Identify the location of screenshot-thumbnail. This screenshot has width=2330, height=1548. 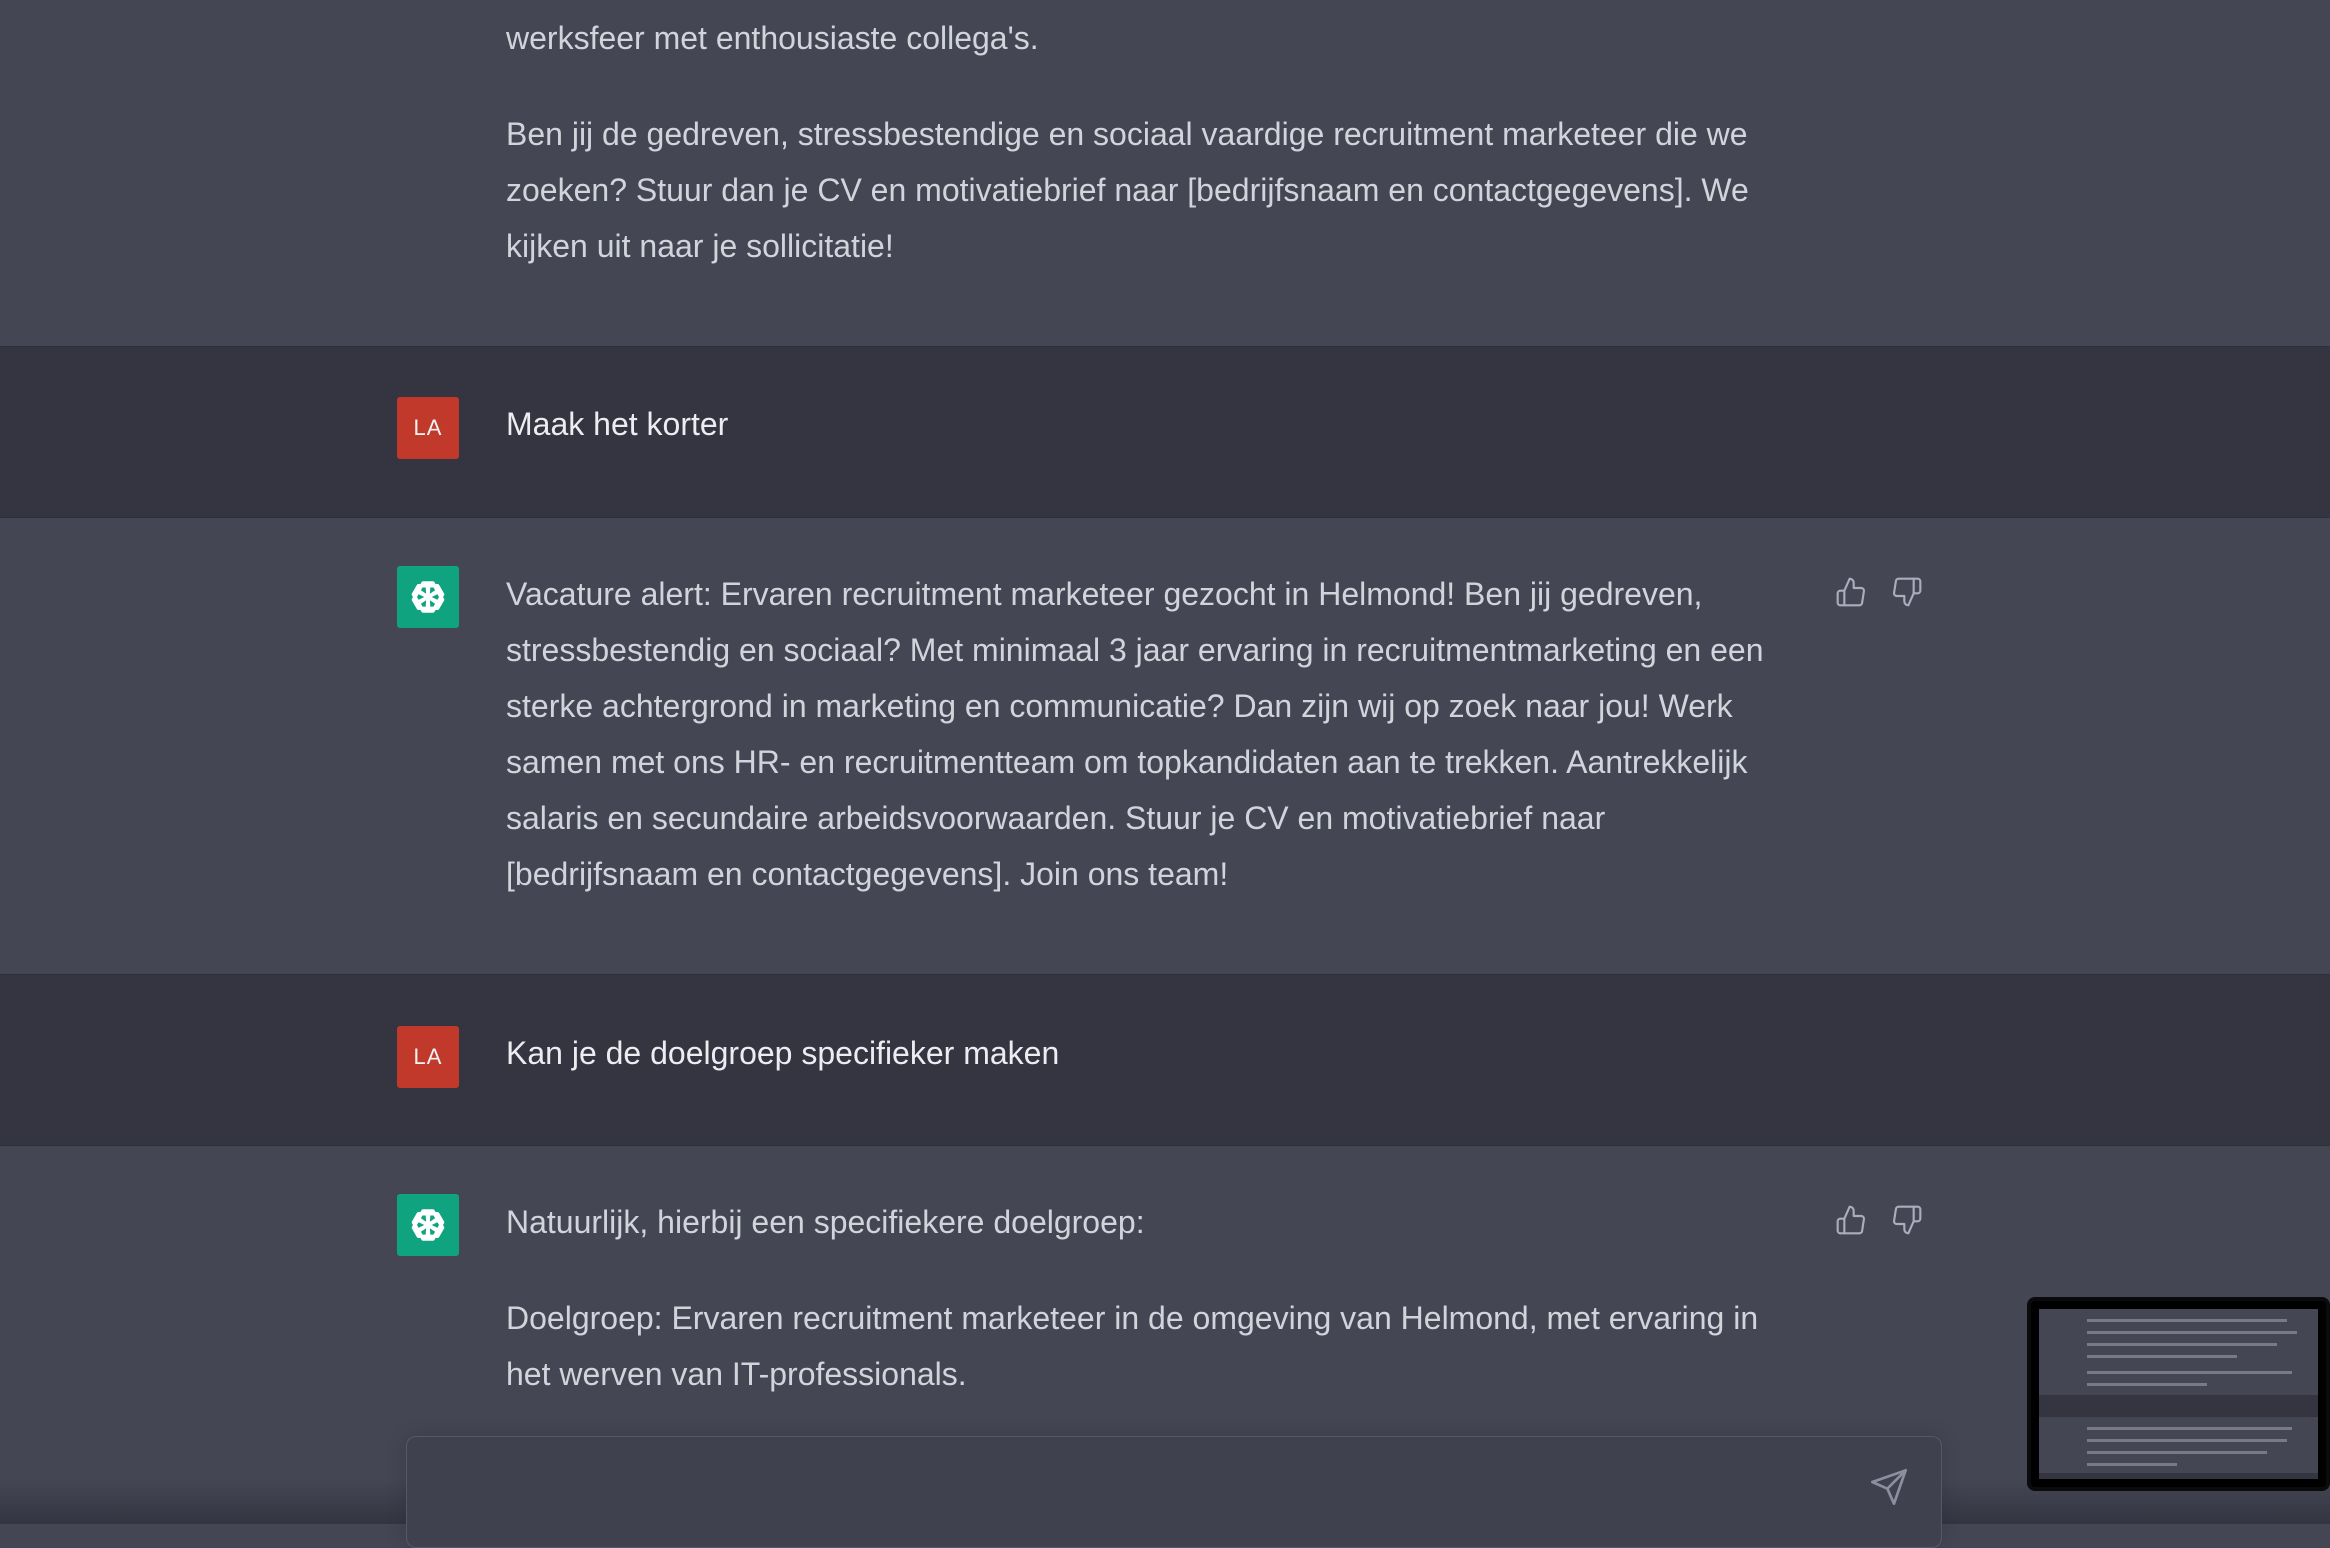
(2178, 1394).